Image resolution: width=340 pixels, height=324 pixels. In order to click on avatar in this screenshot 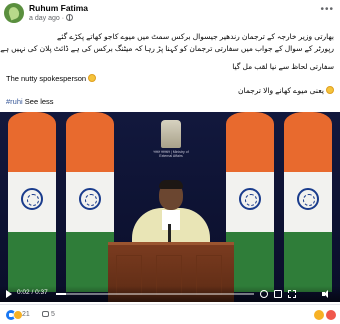, I will do `click(14, 13)`.